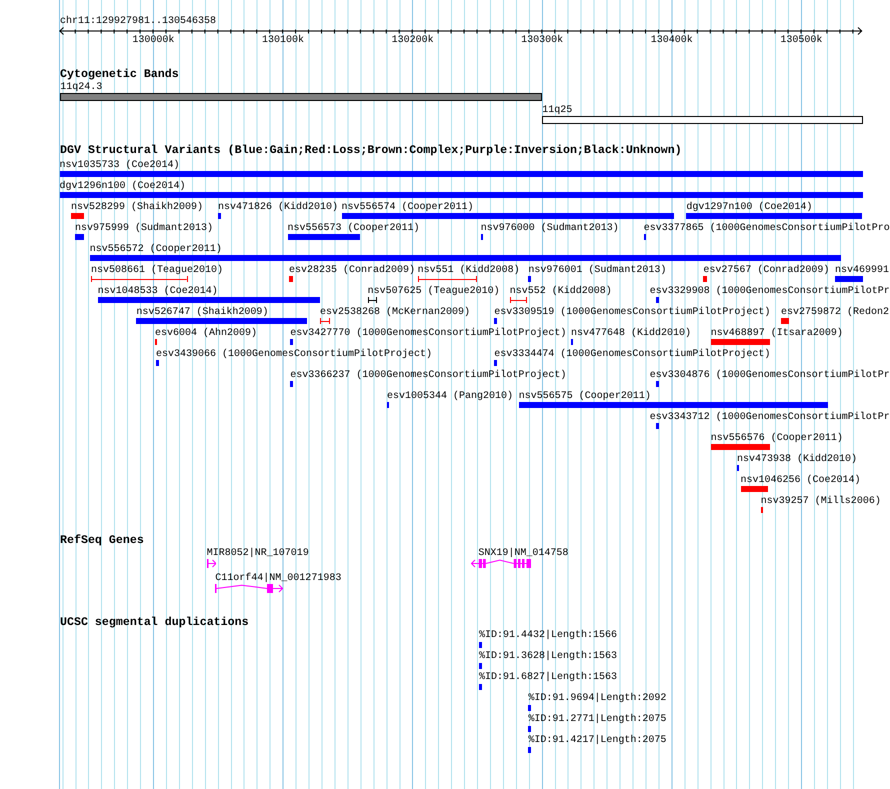 This screenshot has height=789, width=890. I want to click on tick-label: 130200k, so click(413, 40).